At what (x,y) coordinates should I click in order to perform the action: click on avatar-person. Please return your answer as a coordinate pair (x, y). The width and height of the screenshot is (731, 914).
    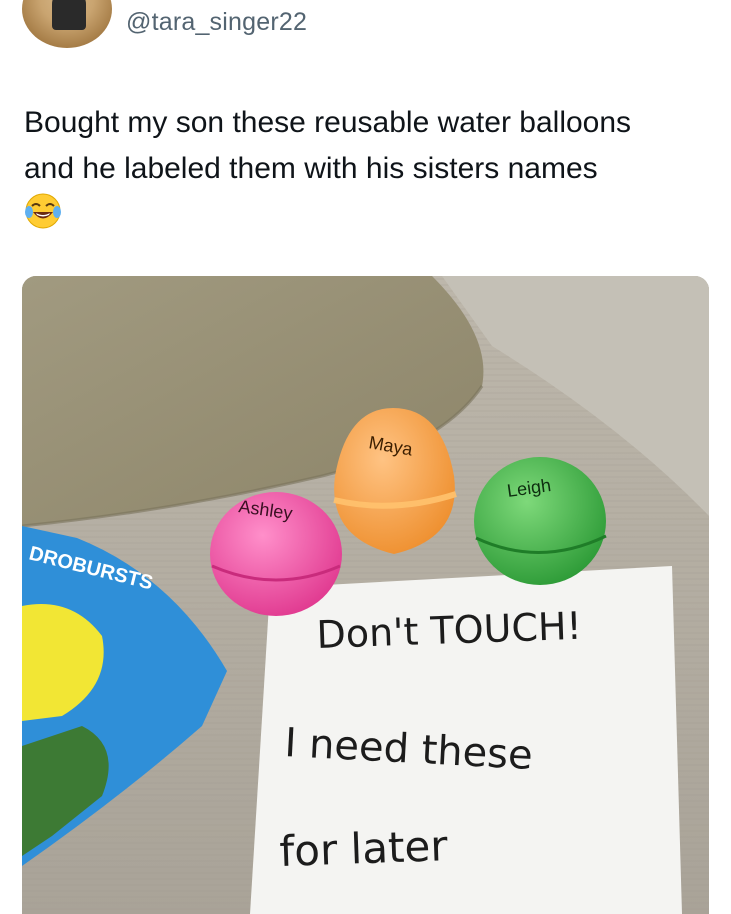
    Looking at the image, I should click on (69, 15).